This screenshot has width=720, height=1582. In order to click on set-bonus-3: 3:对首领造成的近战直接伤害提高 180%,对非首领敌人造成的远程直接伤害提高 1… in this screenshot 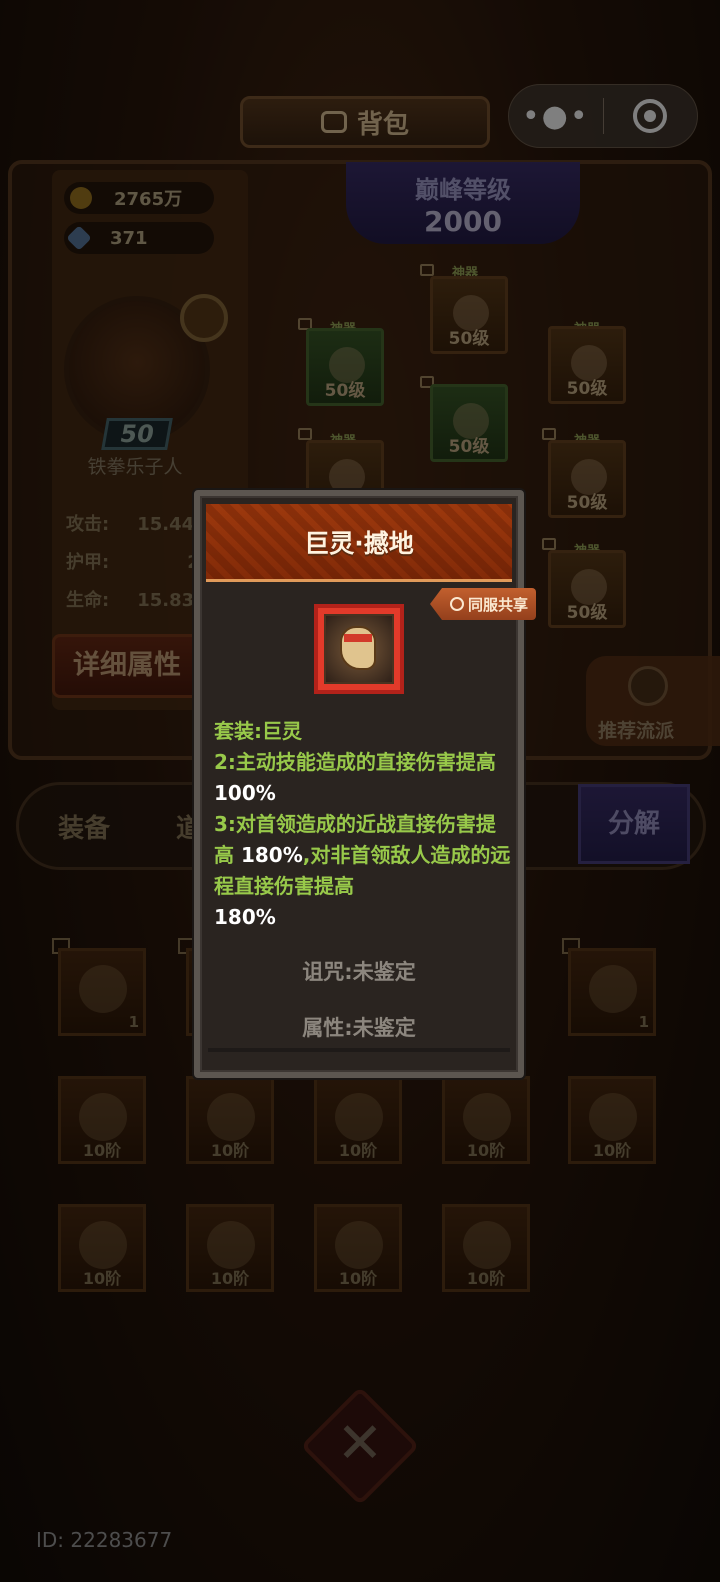, I will do `click(362, 870)`.